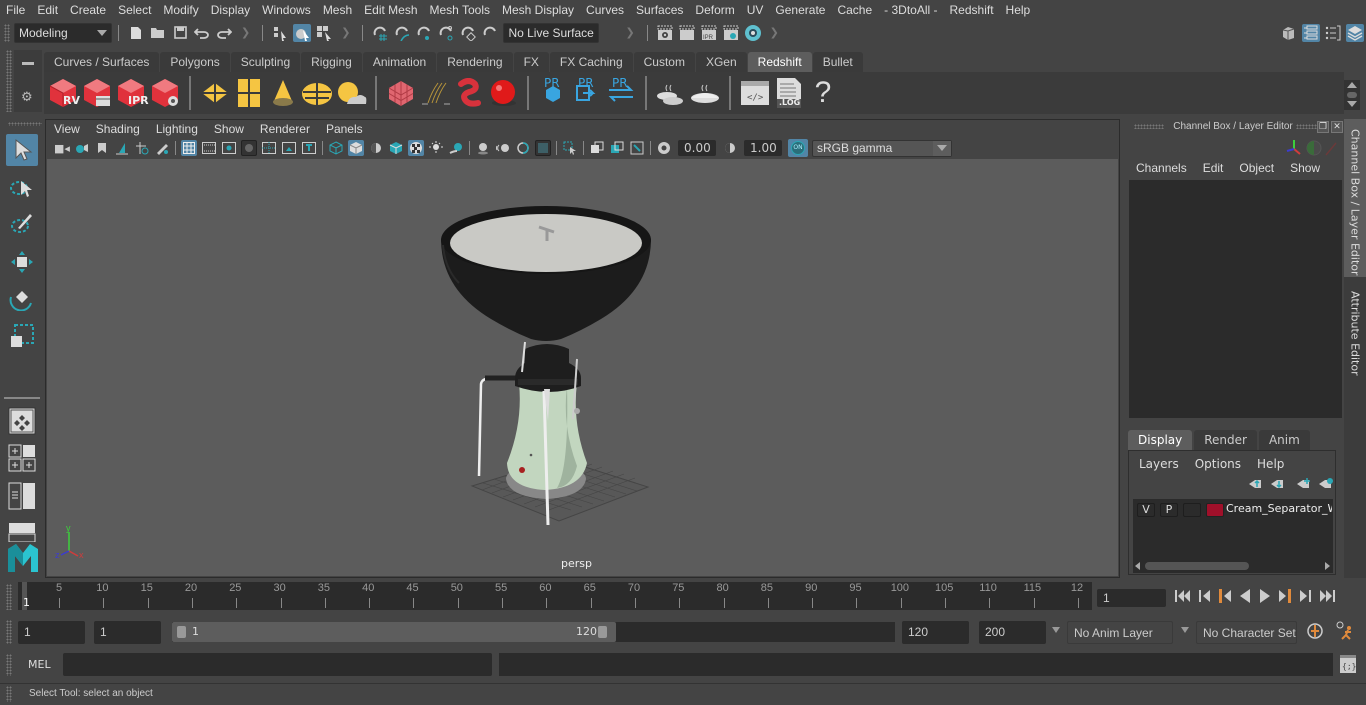 The image size is (1366, 705). What do you see at coordinates (543, 148) in the screenshot?
I see `depth-of-field-icon` at bounding box center [543, 148].